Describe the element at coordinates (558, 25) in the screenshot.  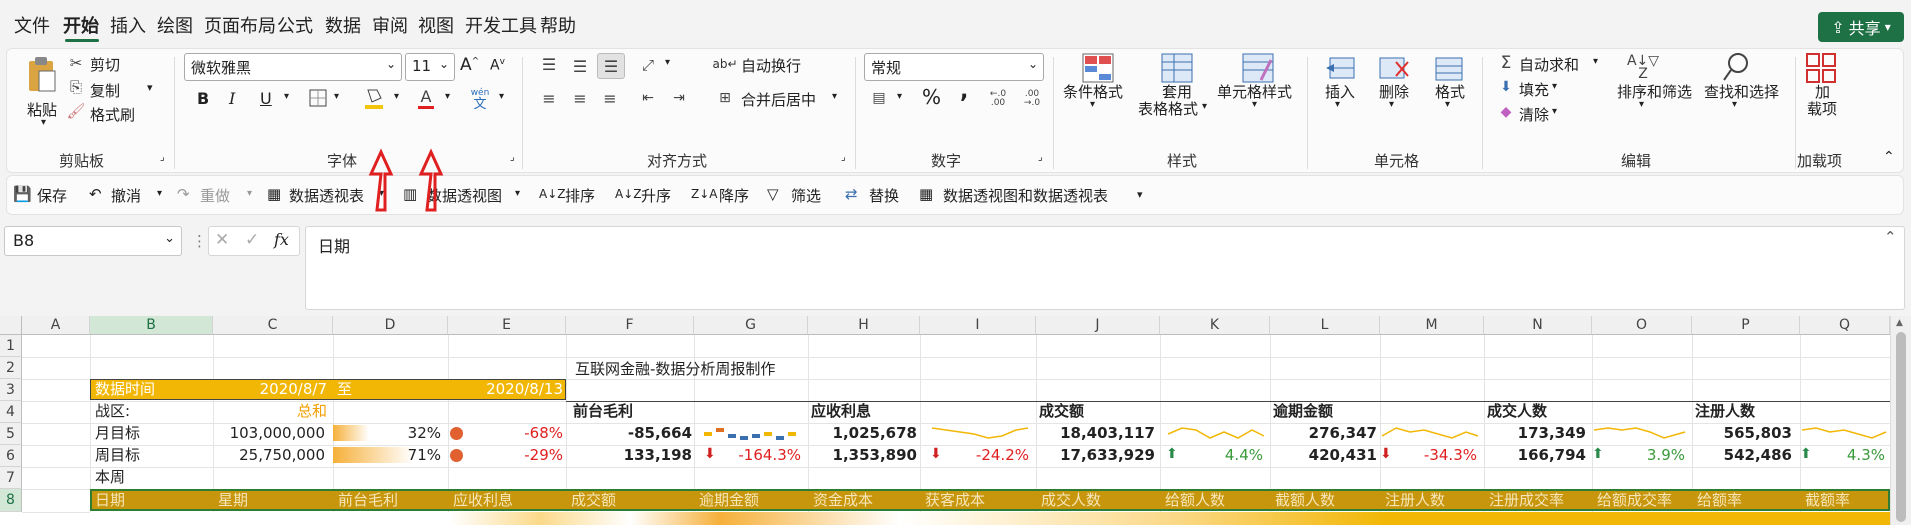
I see `menu-help: 帮助` at that location.